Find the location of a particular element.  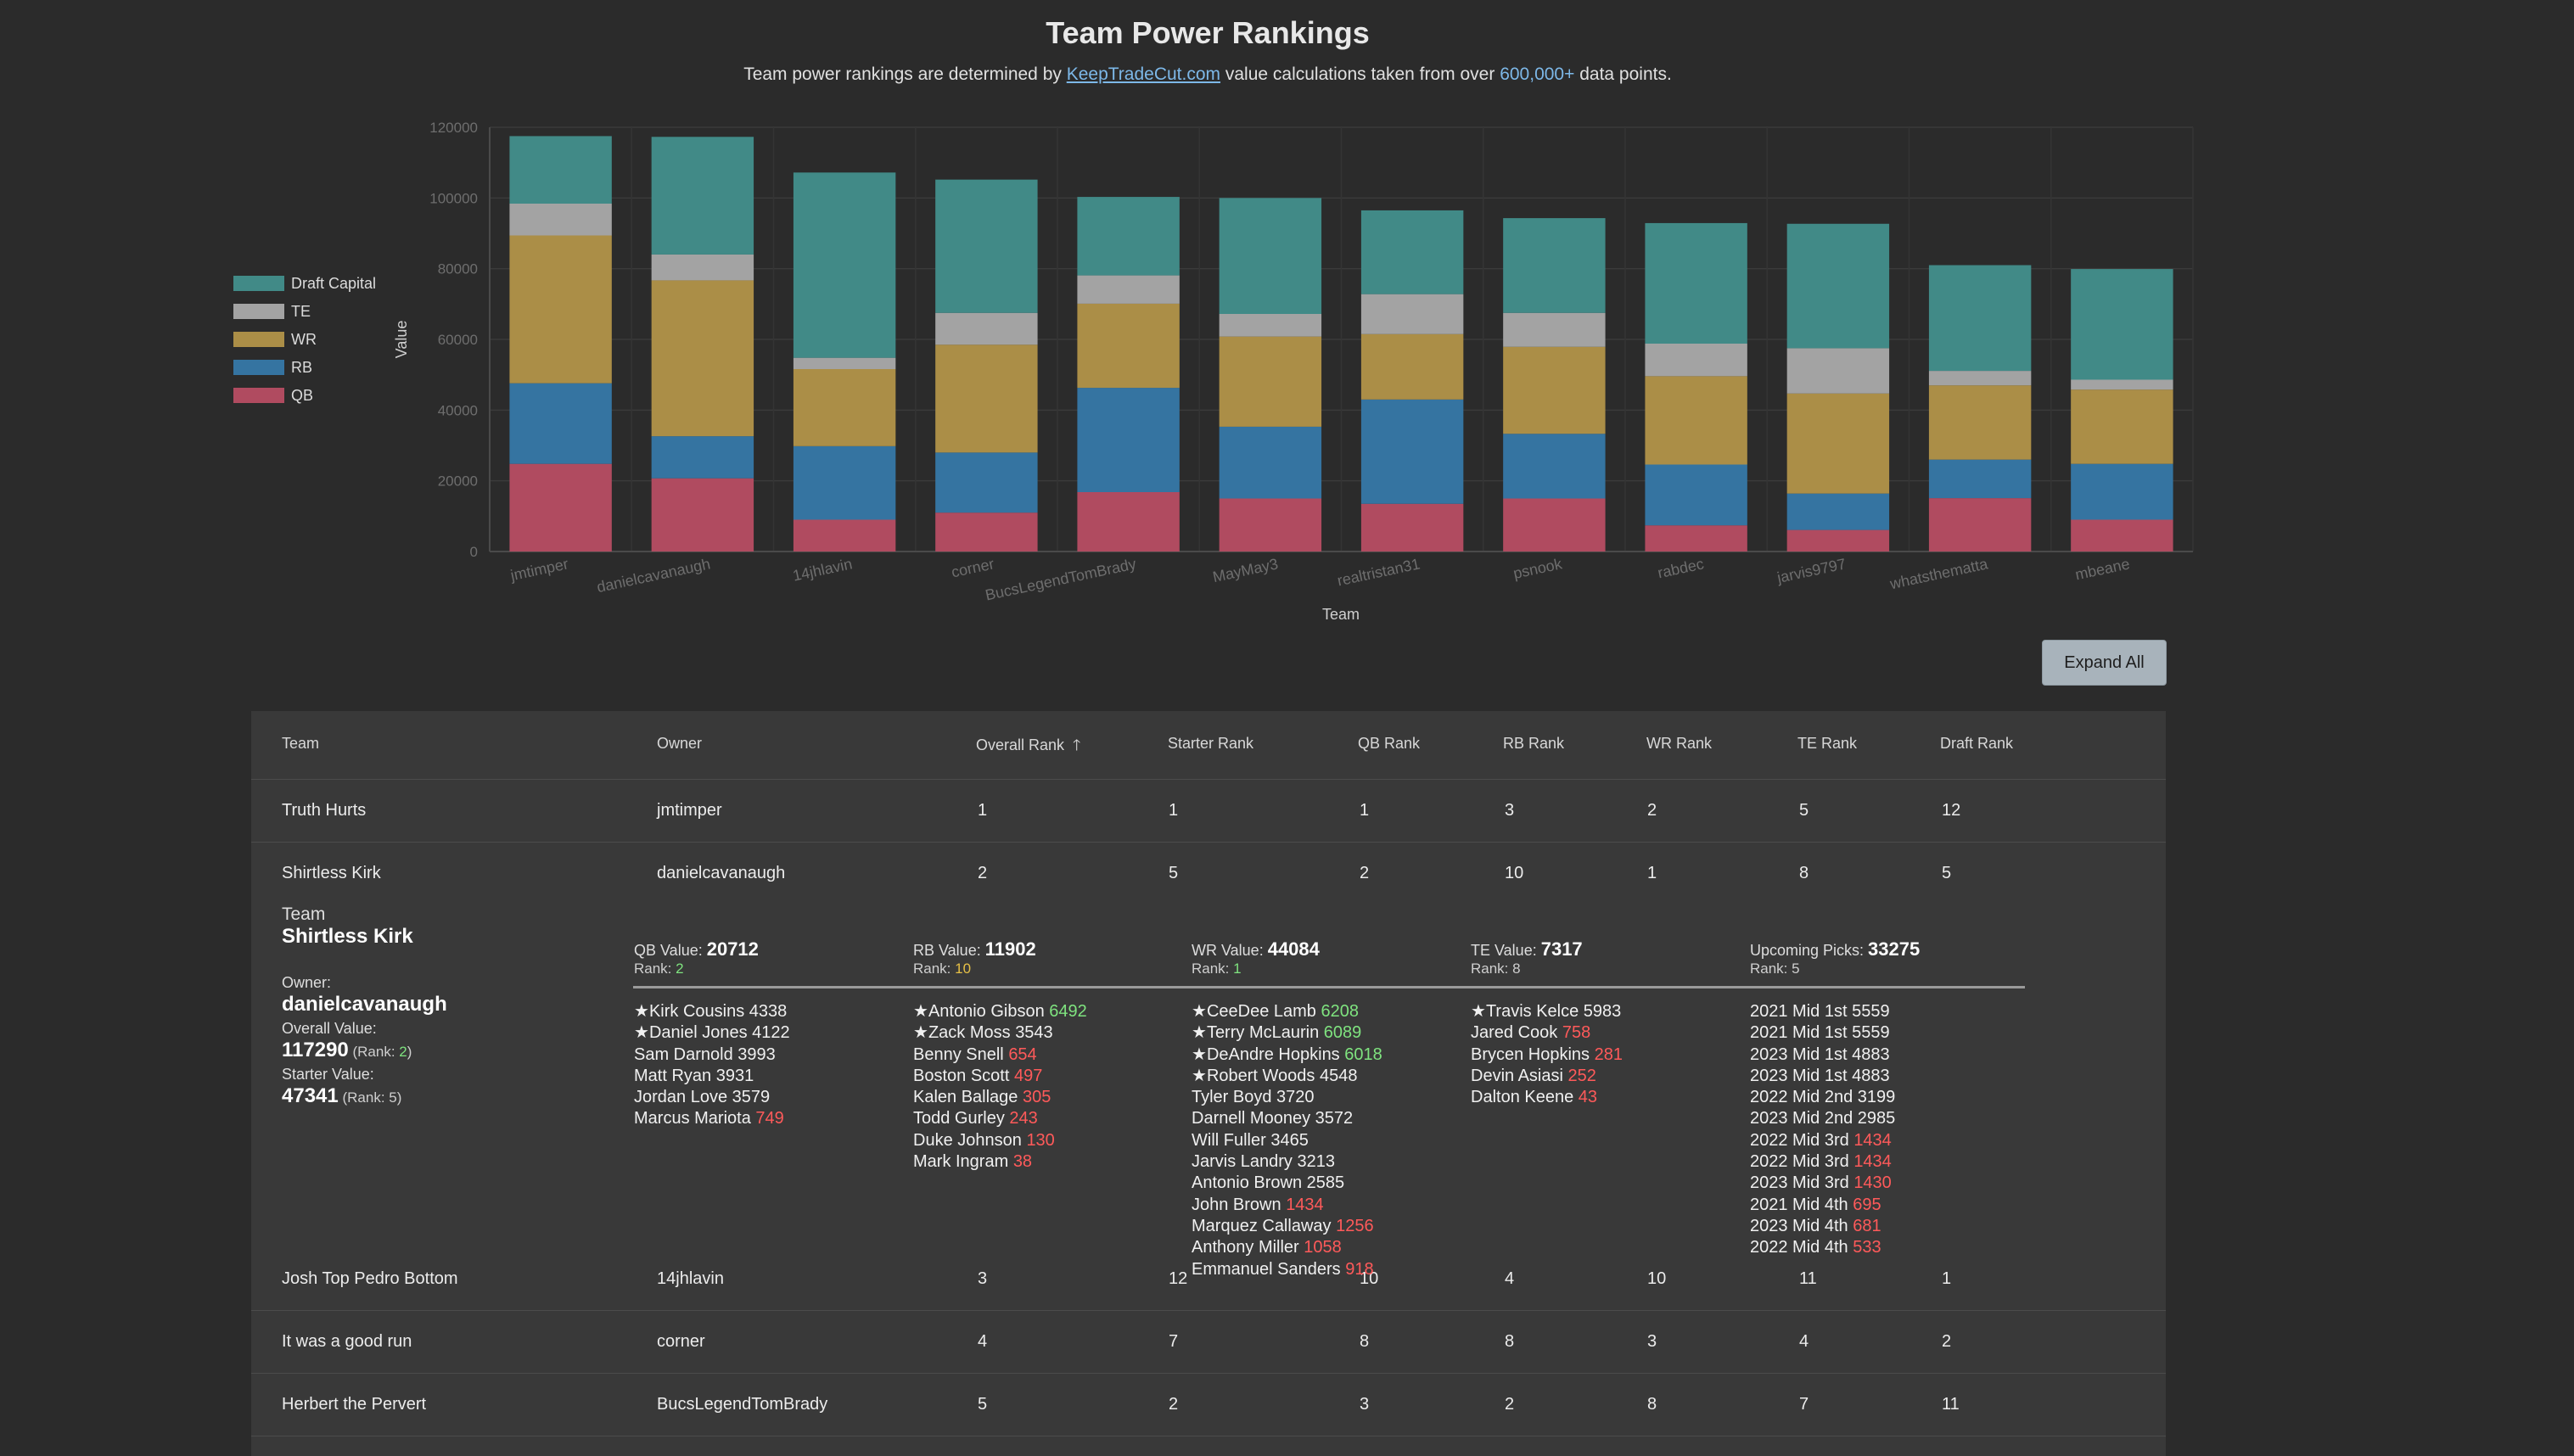

player-item: Kalen Ballage 305 is located at coordinates (1000, 1097).